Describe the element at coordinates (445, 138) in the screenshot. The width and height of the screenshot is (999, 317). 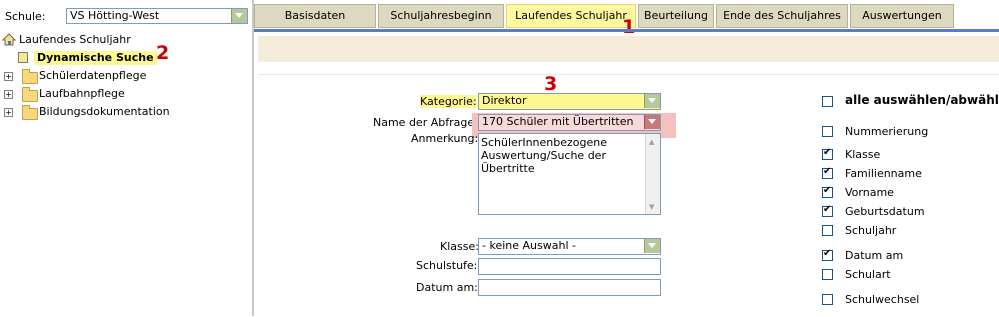
I see `anmerkung-label: Anmerkung:` at that location.